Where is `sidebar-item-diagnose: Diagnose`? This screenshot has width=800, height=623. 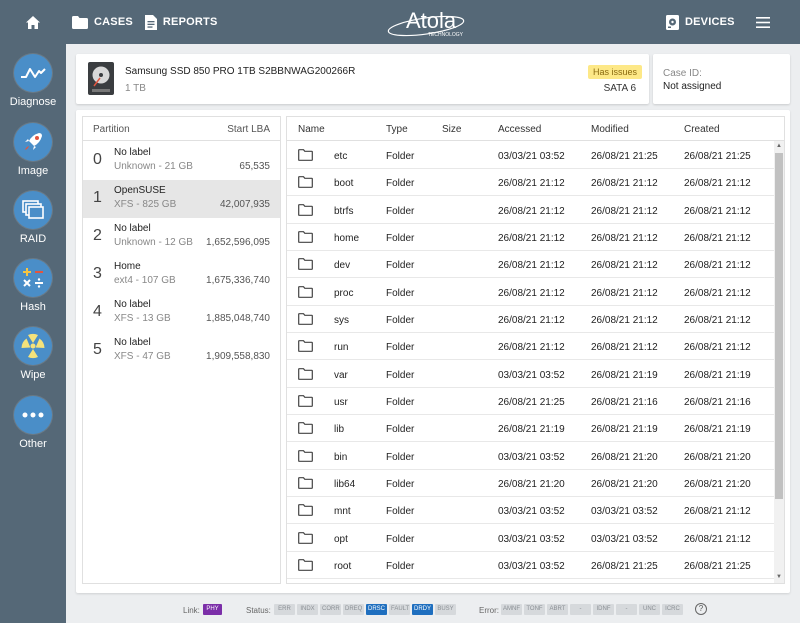
sidebar-item-diagnose: Diagnose is located at coordinates (33, 81).